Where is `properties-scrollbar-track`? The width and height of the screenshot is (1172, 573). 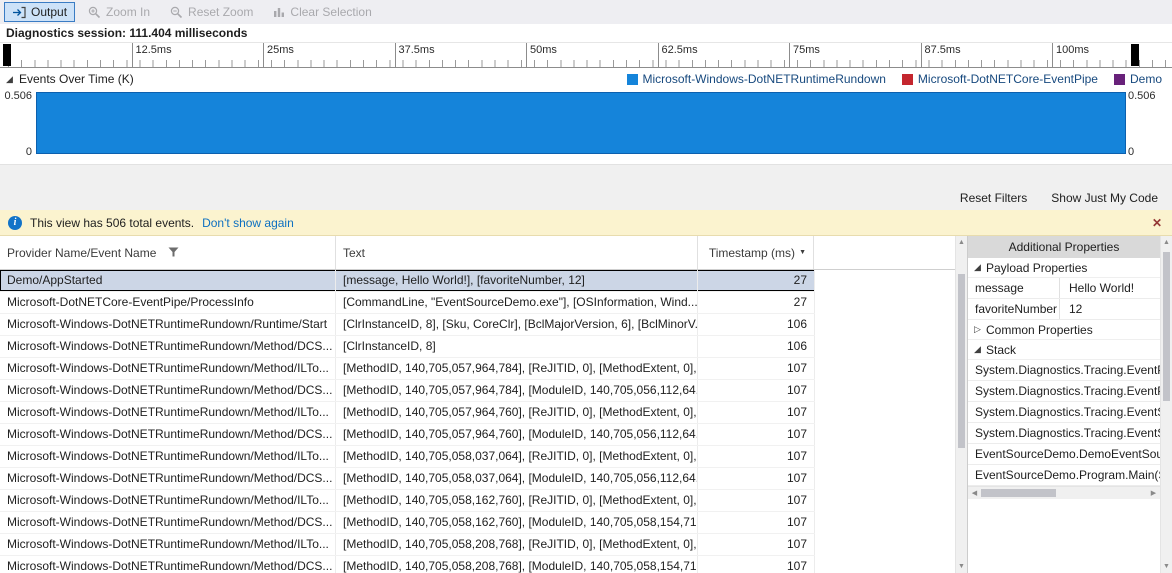
properties-scrollbar-track is located at coordinates (1166, 404).